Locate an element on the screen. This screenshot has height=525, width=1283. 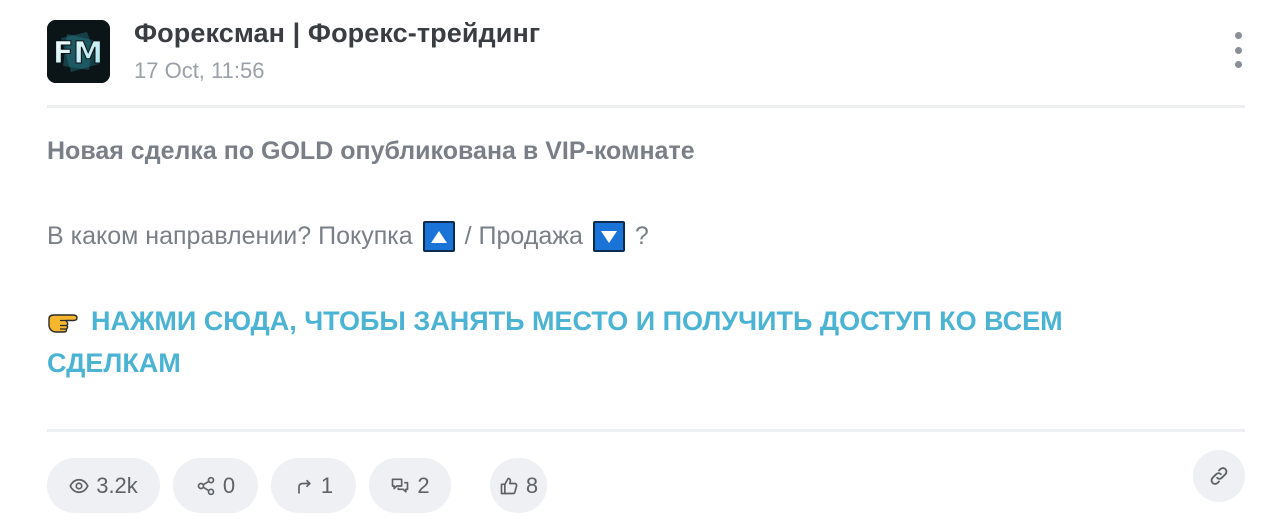
link-icon is located at coordinates (1219, 476).